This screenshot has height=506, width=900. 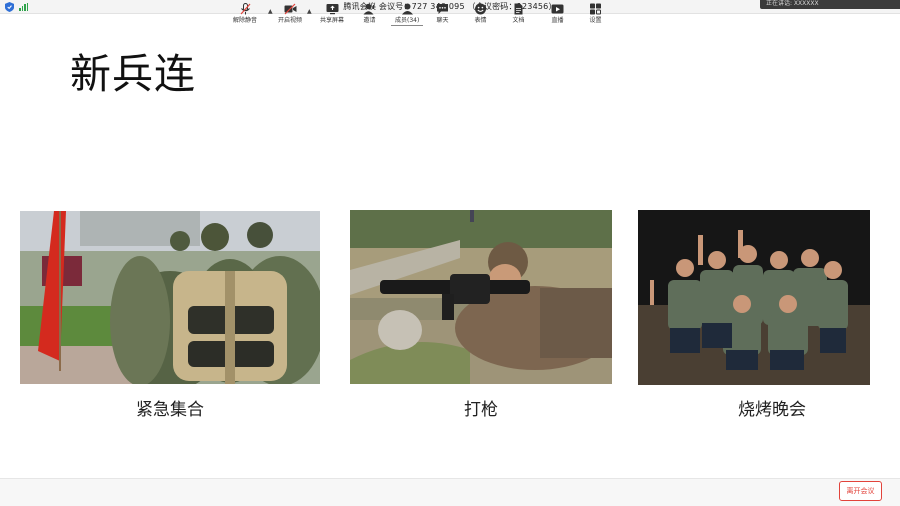 What do you see at coordinates (309, 11) in the screenshot?
I see `video-options-caret-icon: ▲` at bounding box center [309, 11].